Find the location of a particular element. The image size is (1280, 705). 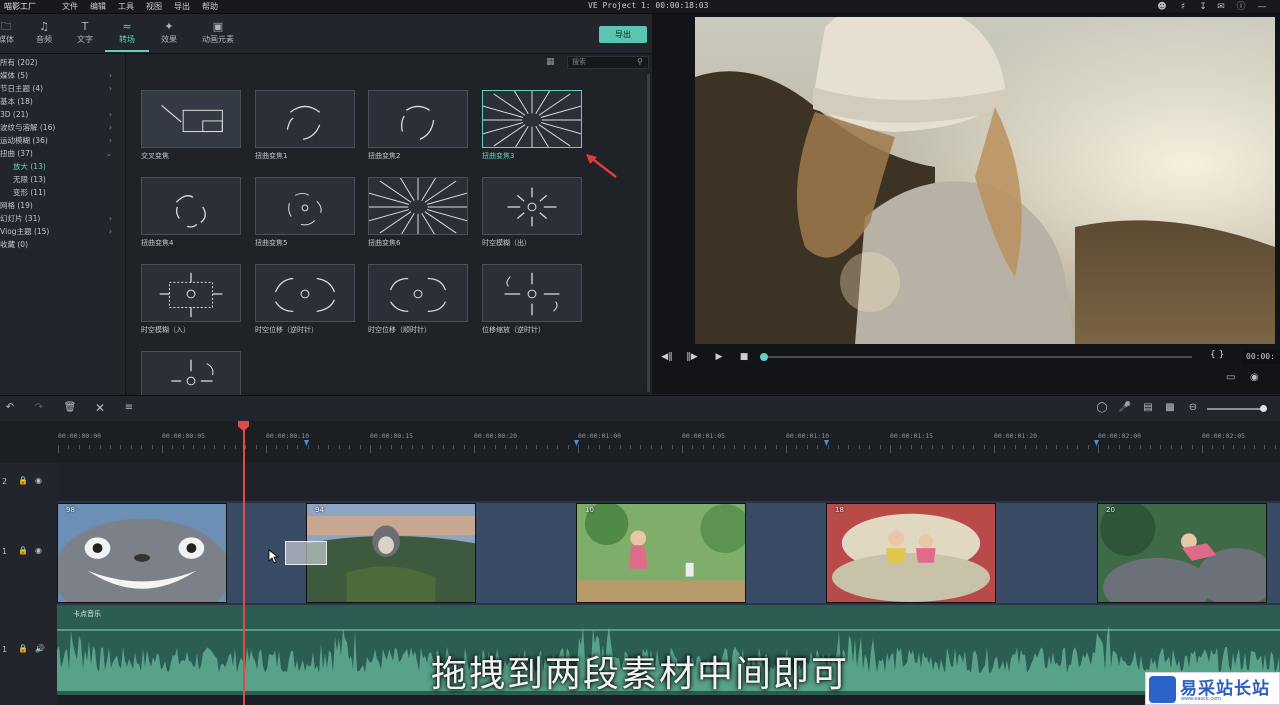

shield-icon: ◯ is located at coordinates (1102, 408).